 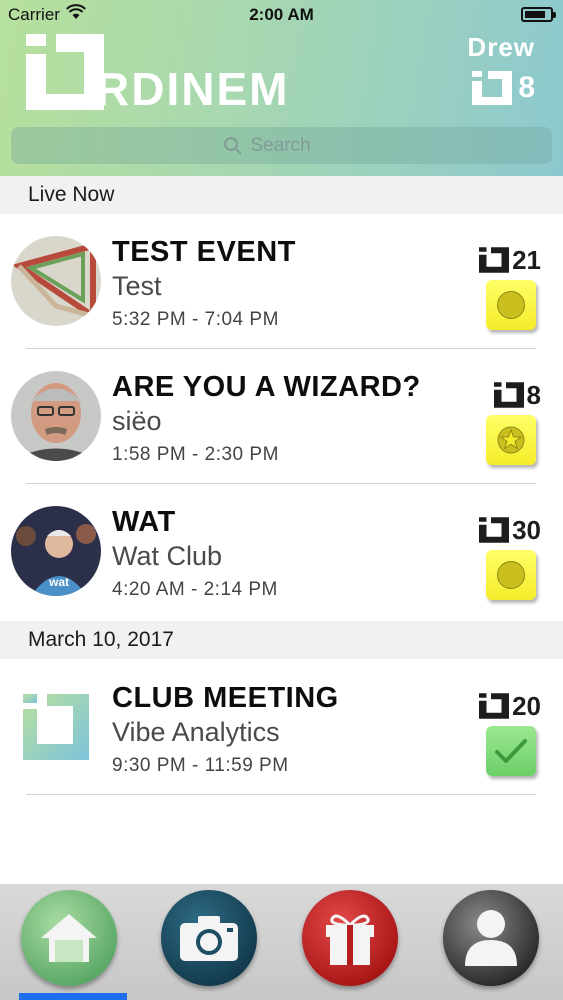 What do you see at coordinates (526, 529) in the screenshot?
I see `event-points-value: 30` at bounding box center [526, 529].